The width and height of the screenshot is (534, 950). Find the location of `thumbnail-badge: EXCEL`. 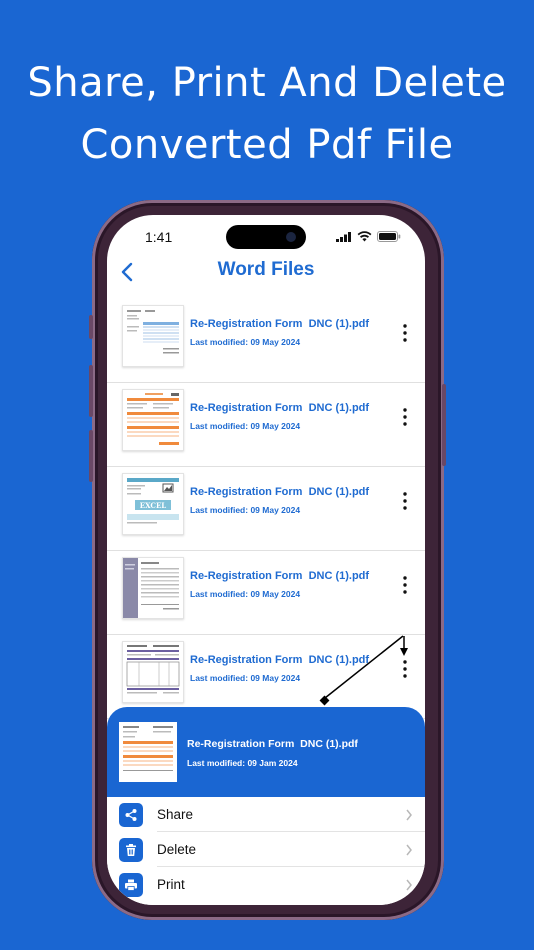

thumbnail-badge: EXCEL is located at coordinates (153, 505).